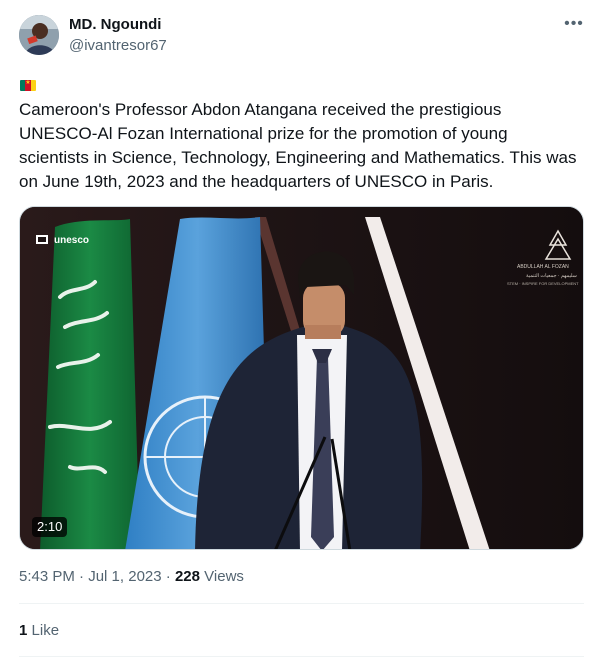  I want to click on views-count: 228, so click(187, 576).